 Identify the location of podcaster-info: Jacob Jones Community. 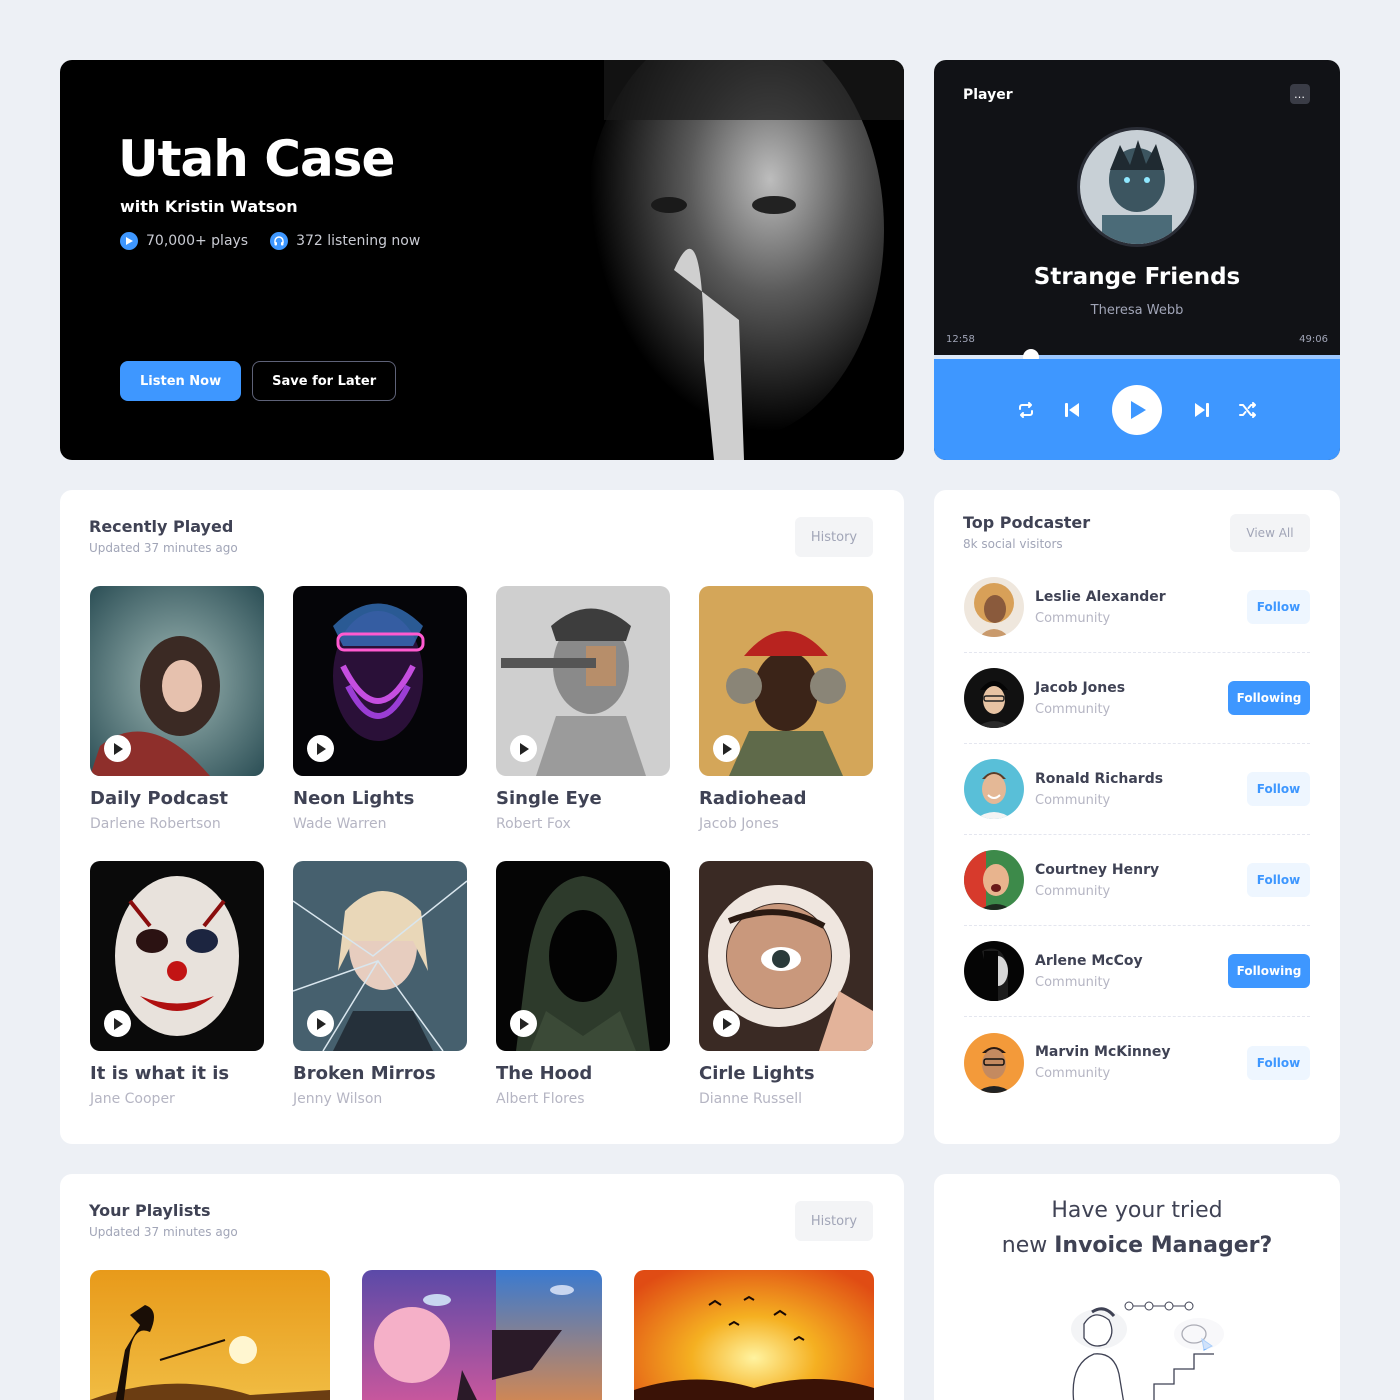
(1131, 698).